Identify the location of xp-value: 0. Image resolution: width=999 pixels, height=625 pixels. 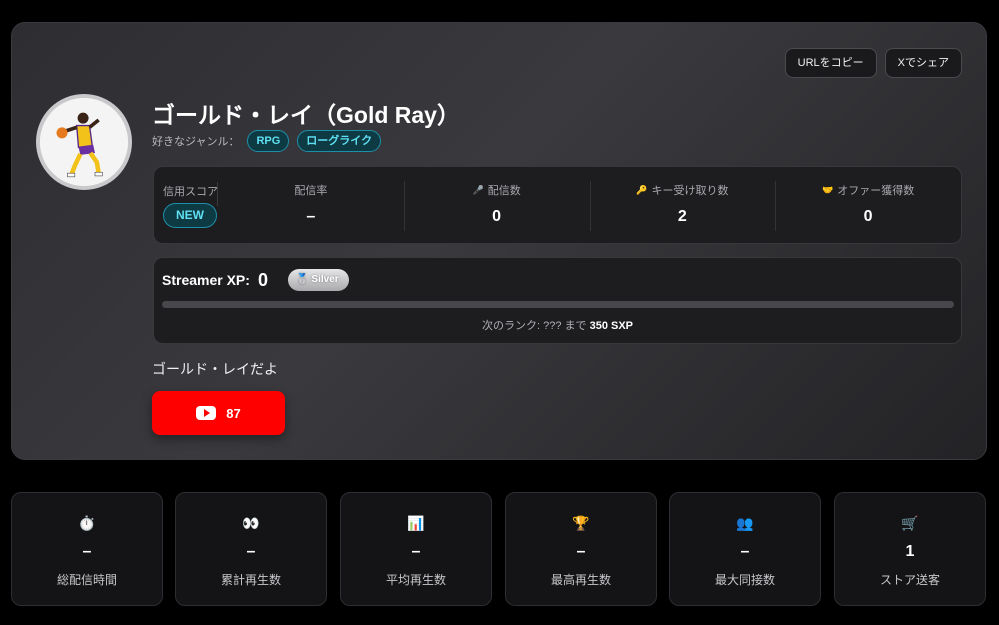
(262, 279).